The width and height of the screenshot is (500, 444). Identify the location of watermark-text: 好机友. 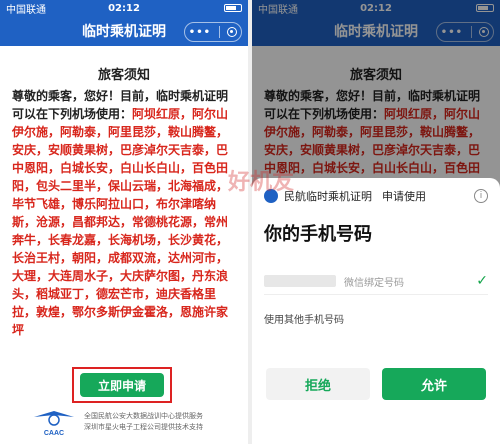
(261, 182).